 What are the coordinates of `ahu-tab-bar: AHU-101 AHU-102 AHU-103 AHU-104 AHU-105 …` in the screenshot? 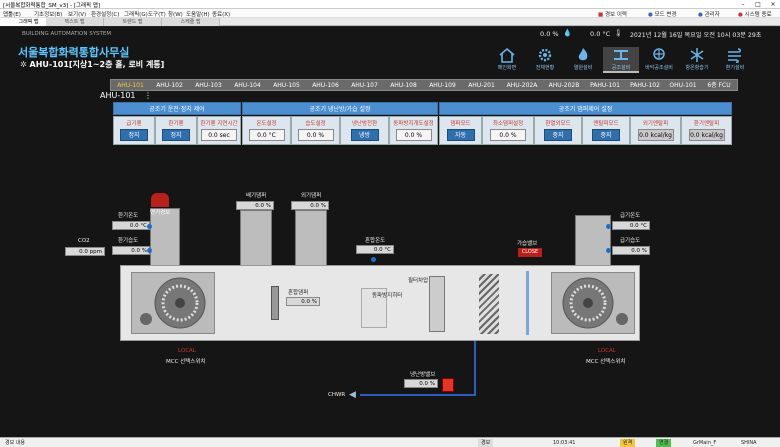 It's located at (424, 85).